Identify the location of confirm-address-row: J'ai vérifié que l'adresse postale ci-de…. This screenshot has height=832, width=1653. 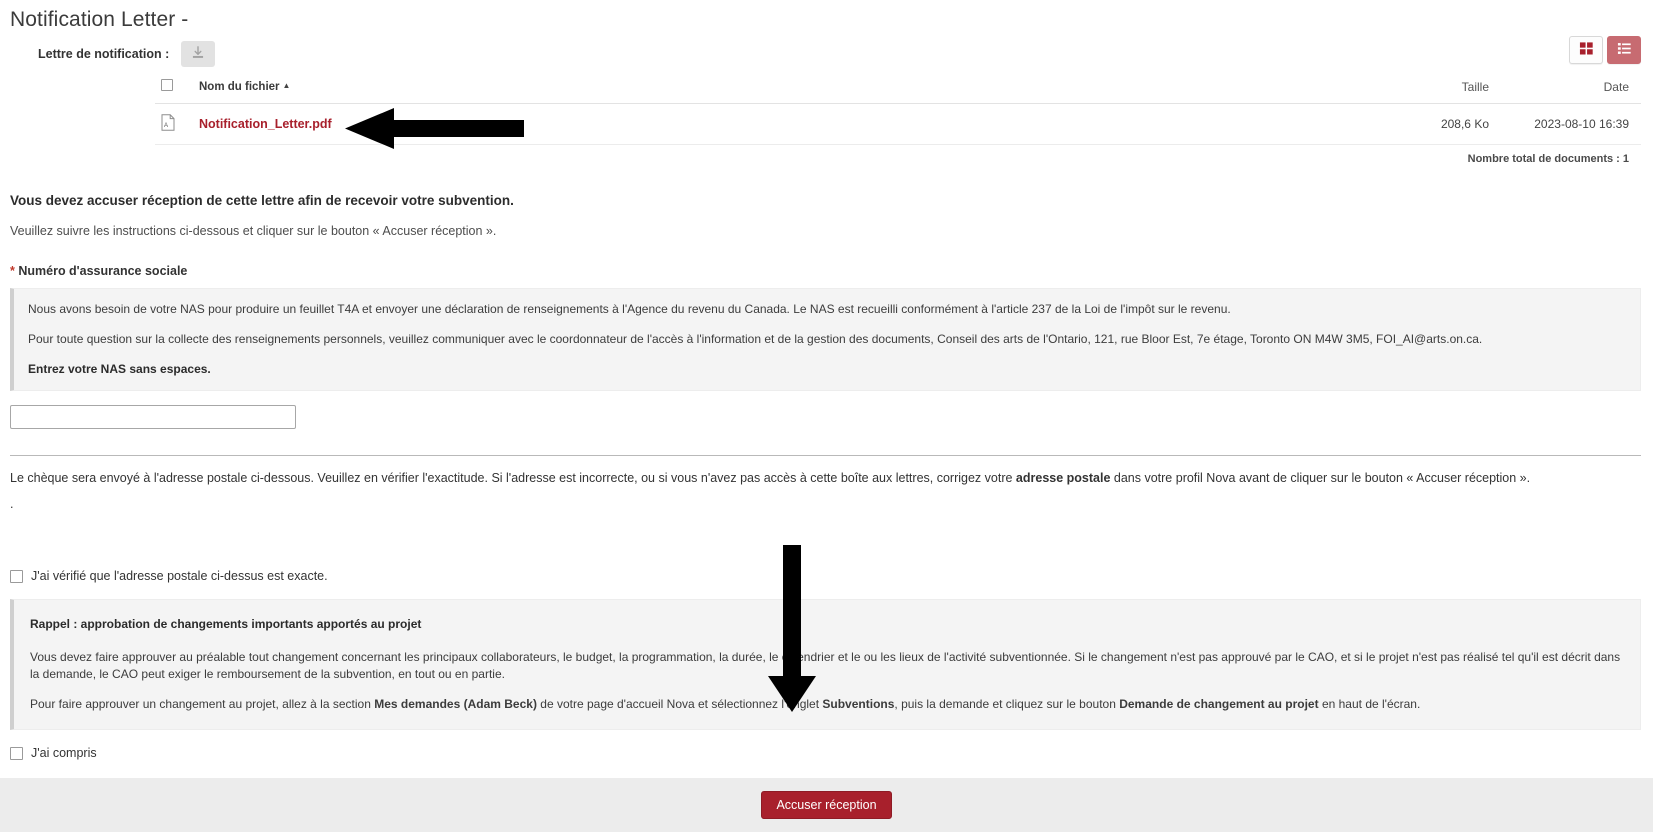
(825, 576).